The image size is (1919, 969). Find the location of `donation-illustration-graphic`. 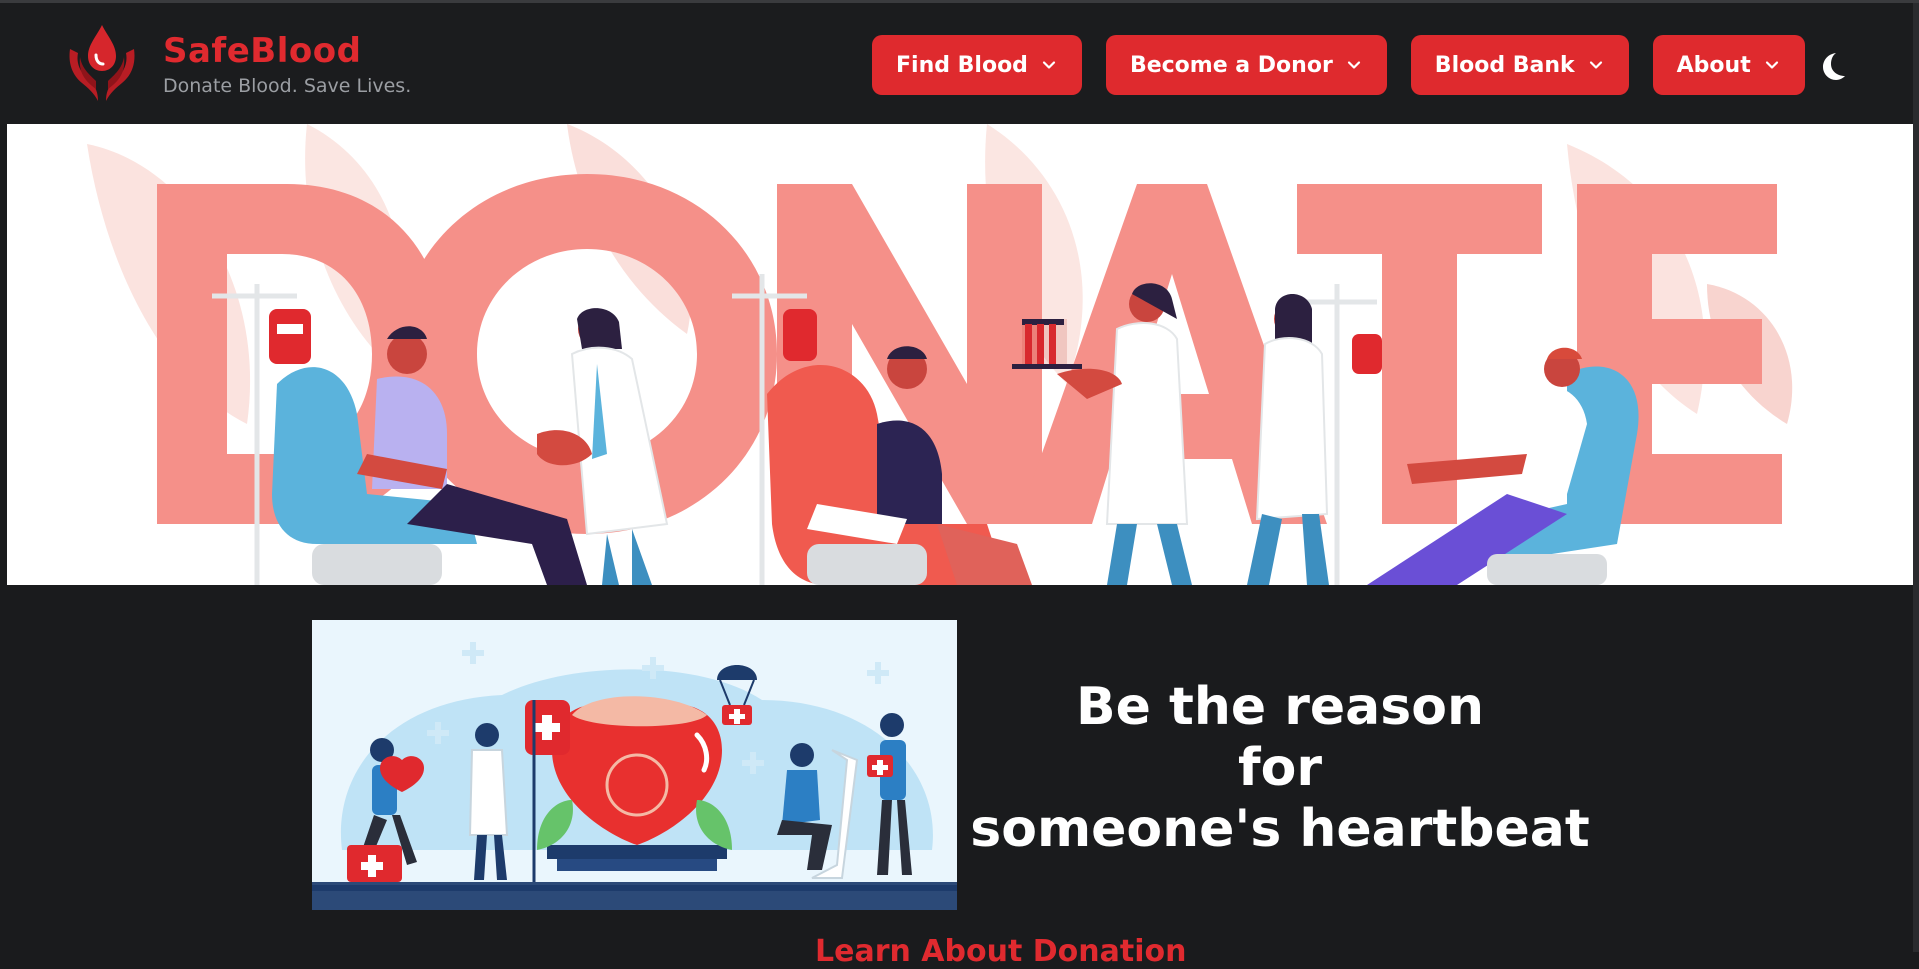

donation-illustration-graphic is located at coordinates (634, 765).